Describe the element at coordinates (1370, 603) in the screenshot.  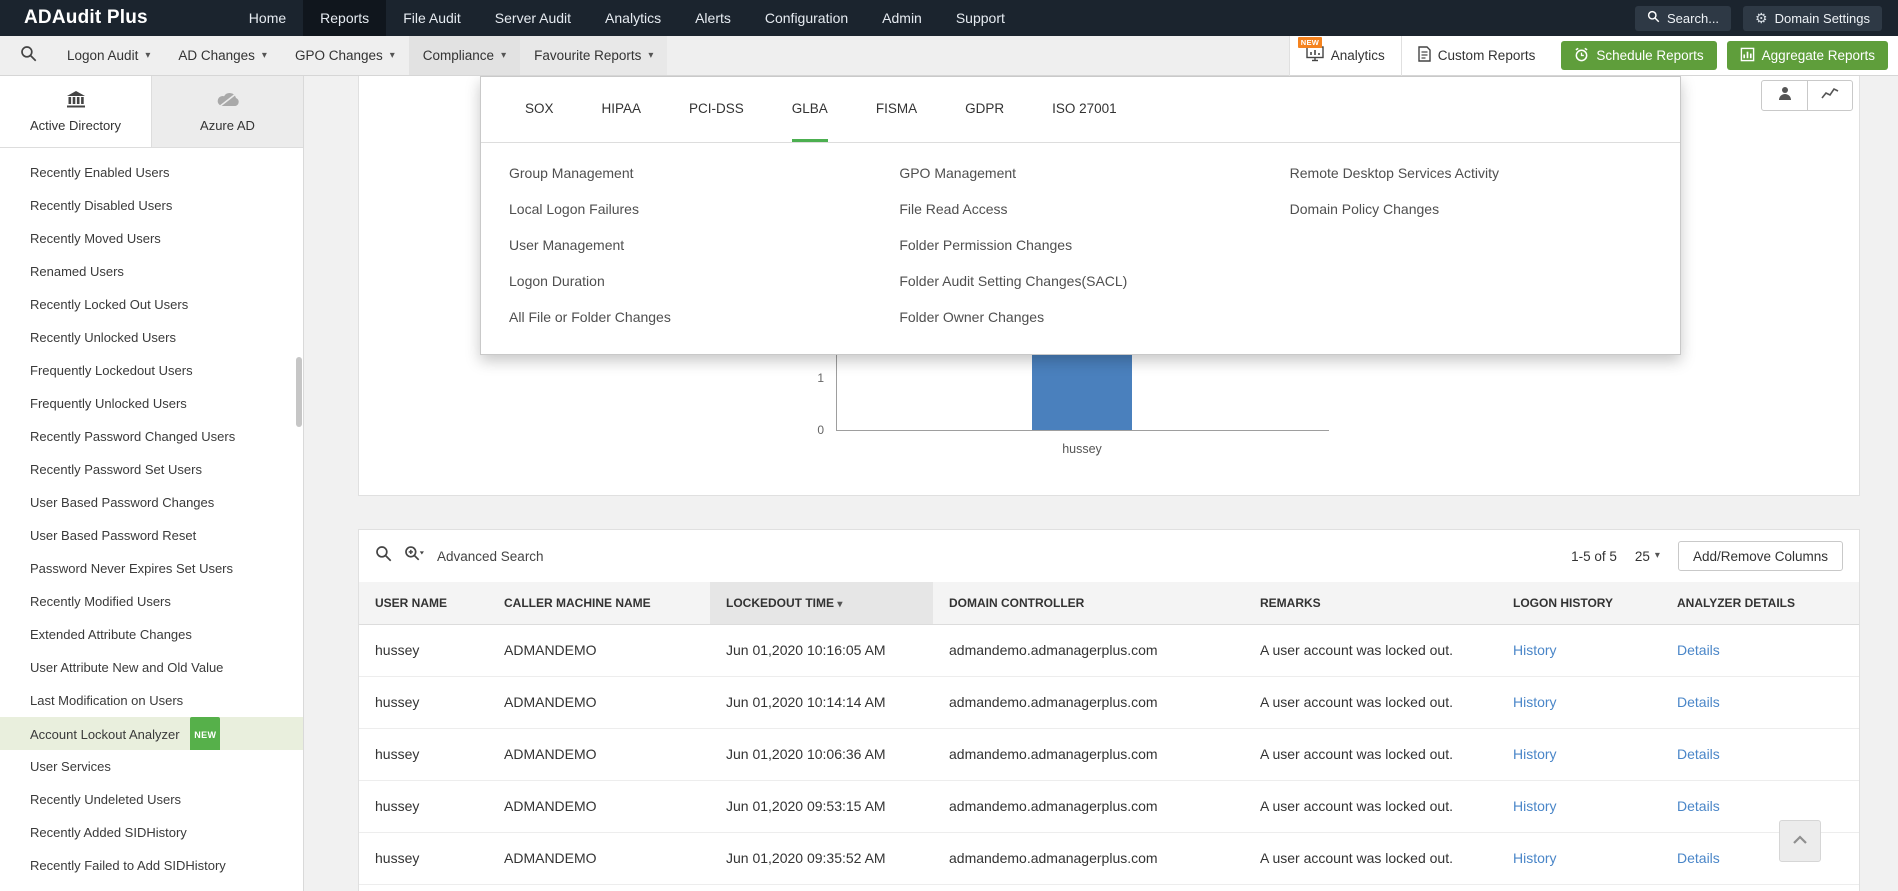
I see `column-header-remarks: REMARKS` at that location.